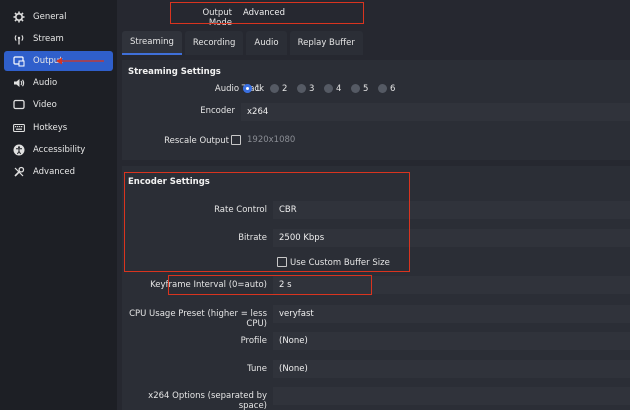 The width and height of the screenshot is (630, 410). What do you see at coordinates (451, 210) in the screenshot?
I see `rate-control-select: CBR` at bounding box center [451, 210].